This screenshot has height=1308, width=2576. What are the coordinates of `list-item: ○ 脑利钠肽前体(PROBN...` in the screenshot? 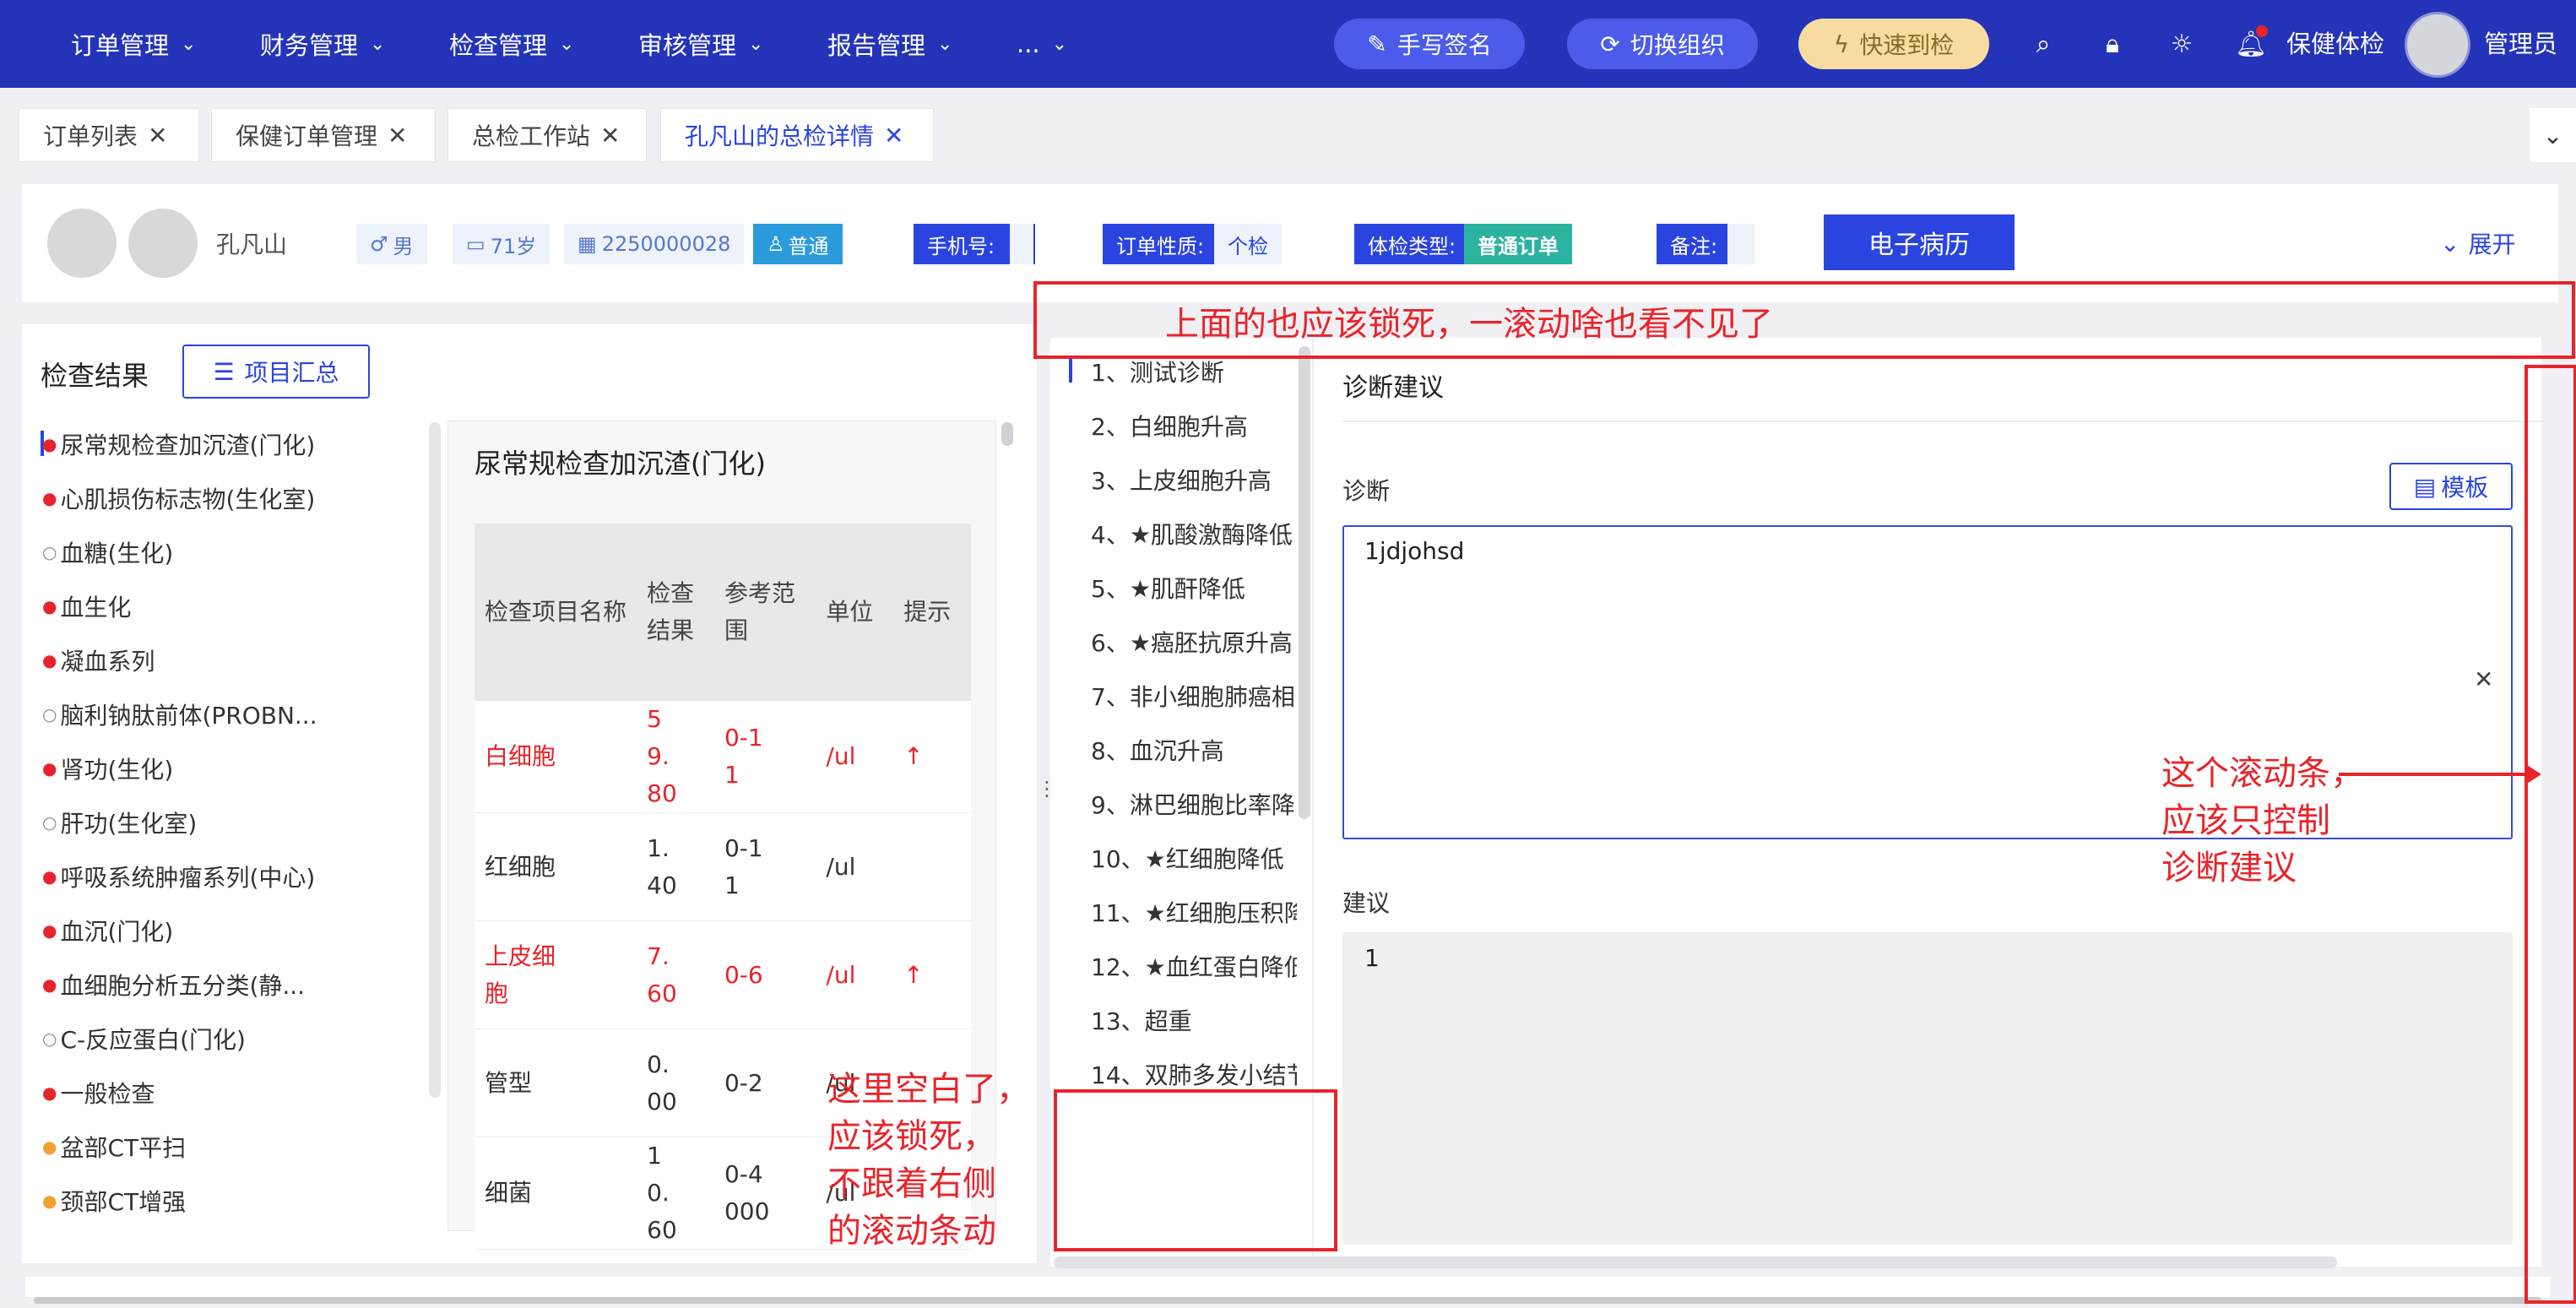 It's located at (180, 714).